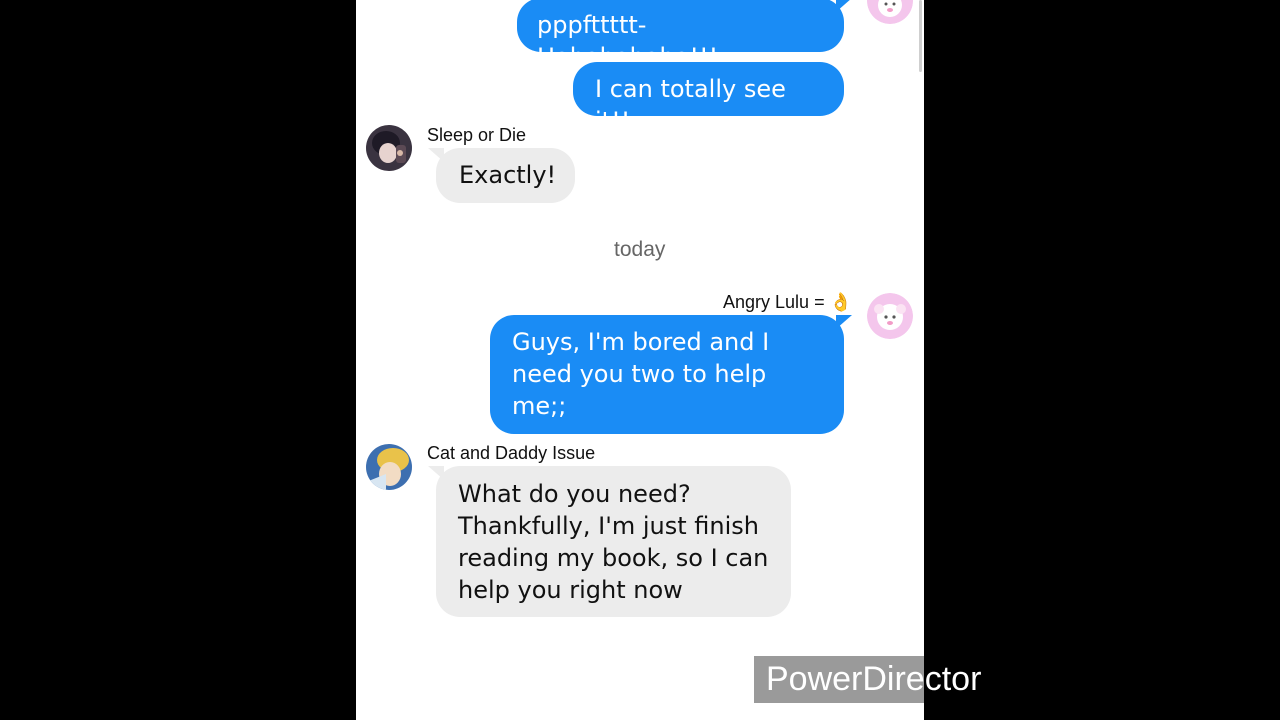  Describe the element at coordinates (690, 105) in the screenshot. I see `message-text: I can totally see it!!` at that location.